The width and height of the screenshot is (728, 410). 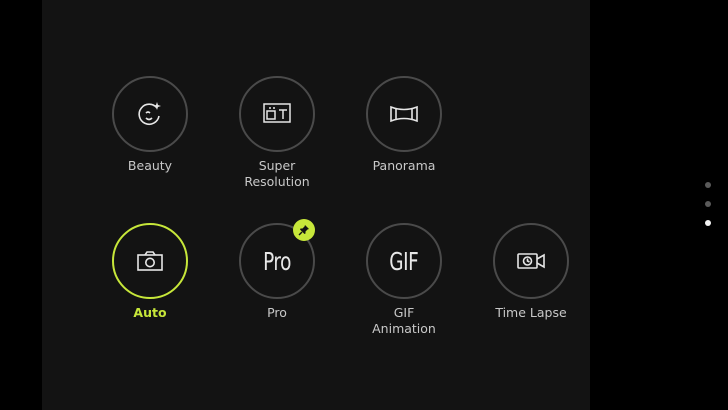 I want to click on pin-icon, so click(x=303, y=230).